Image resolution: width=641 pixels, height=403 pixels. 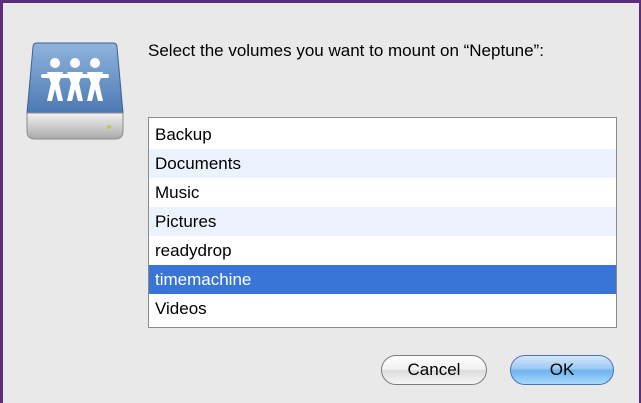 What do you see at coordinates (434, 370) in the screenshot?
I see `cancel-button: Cancel` at bounding box center [434, 370].